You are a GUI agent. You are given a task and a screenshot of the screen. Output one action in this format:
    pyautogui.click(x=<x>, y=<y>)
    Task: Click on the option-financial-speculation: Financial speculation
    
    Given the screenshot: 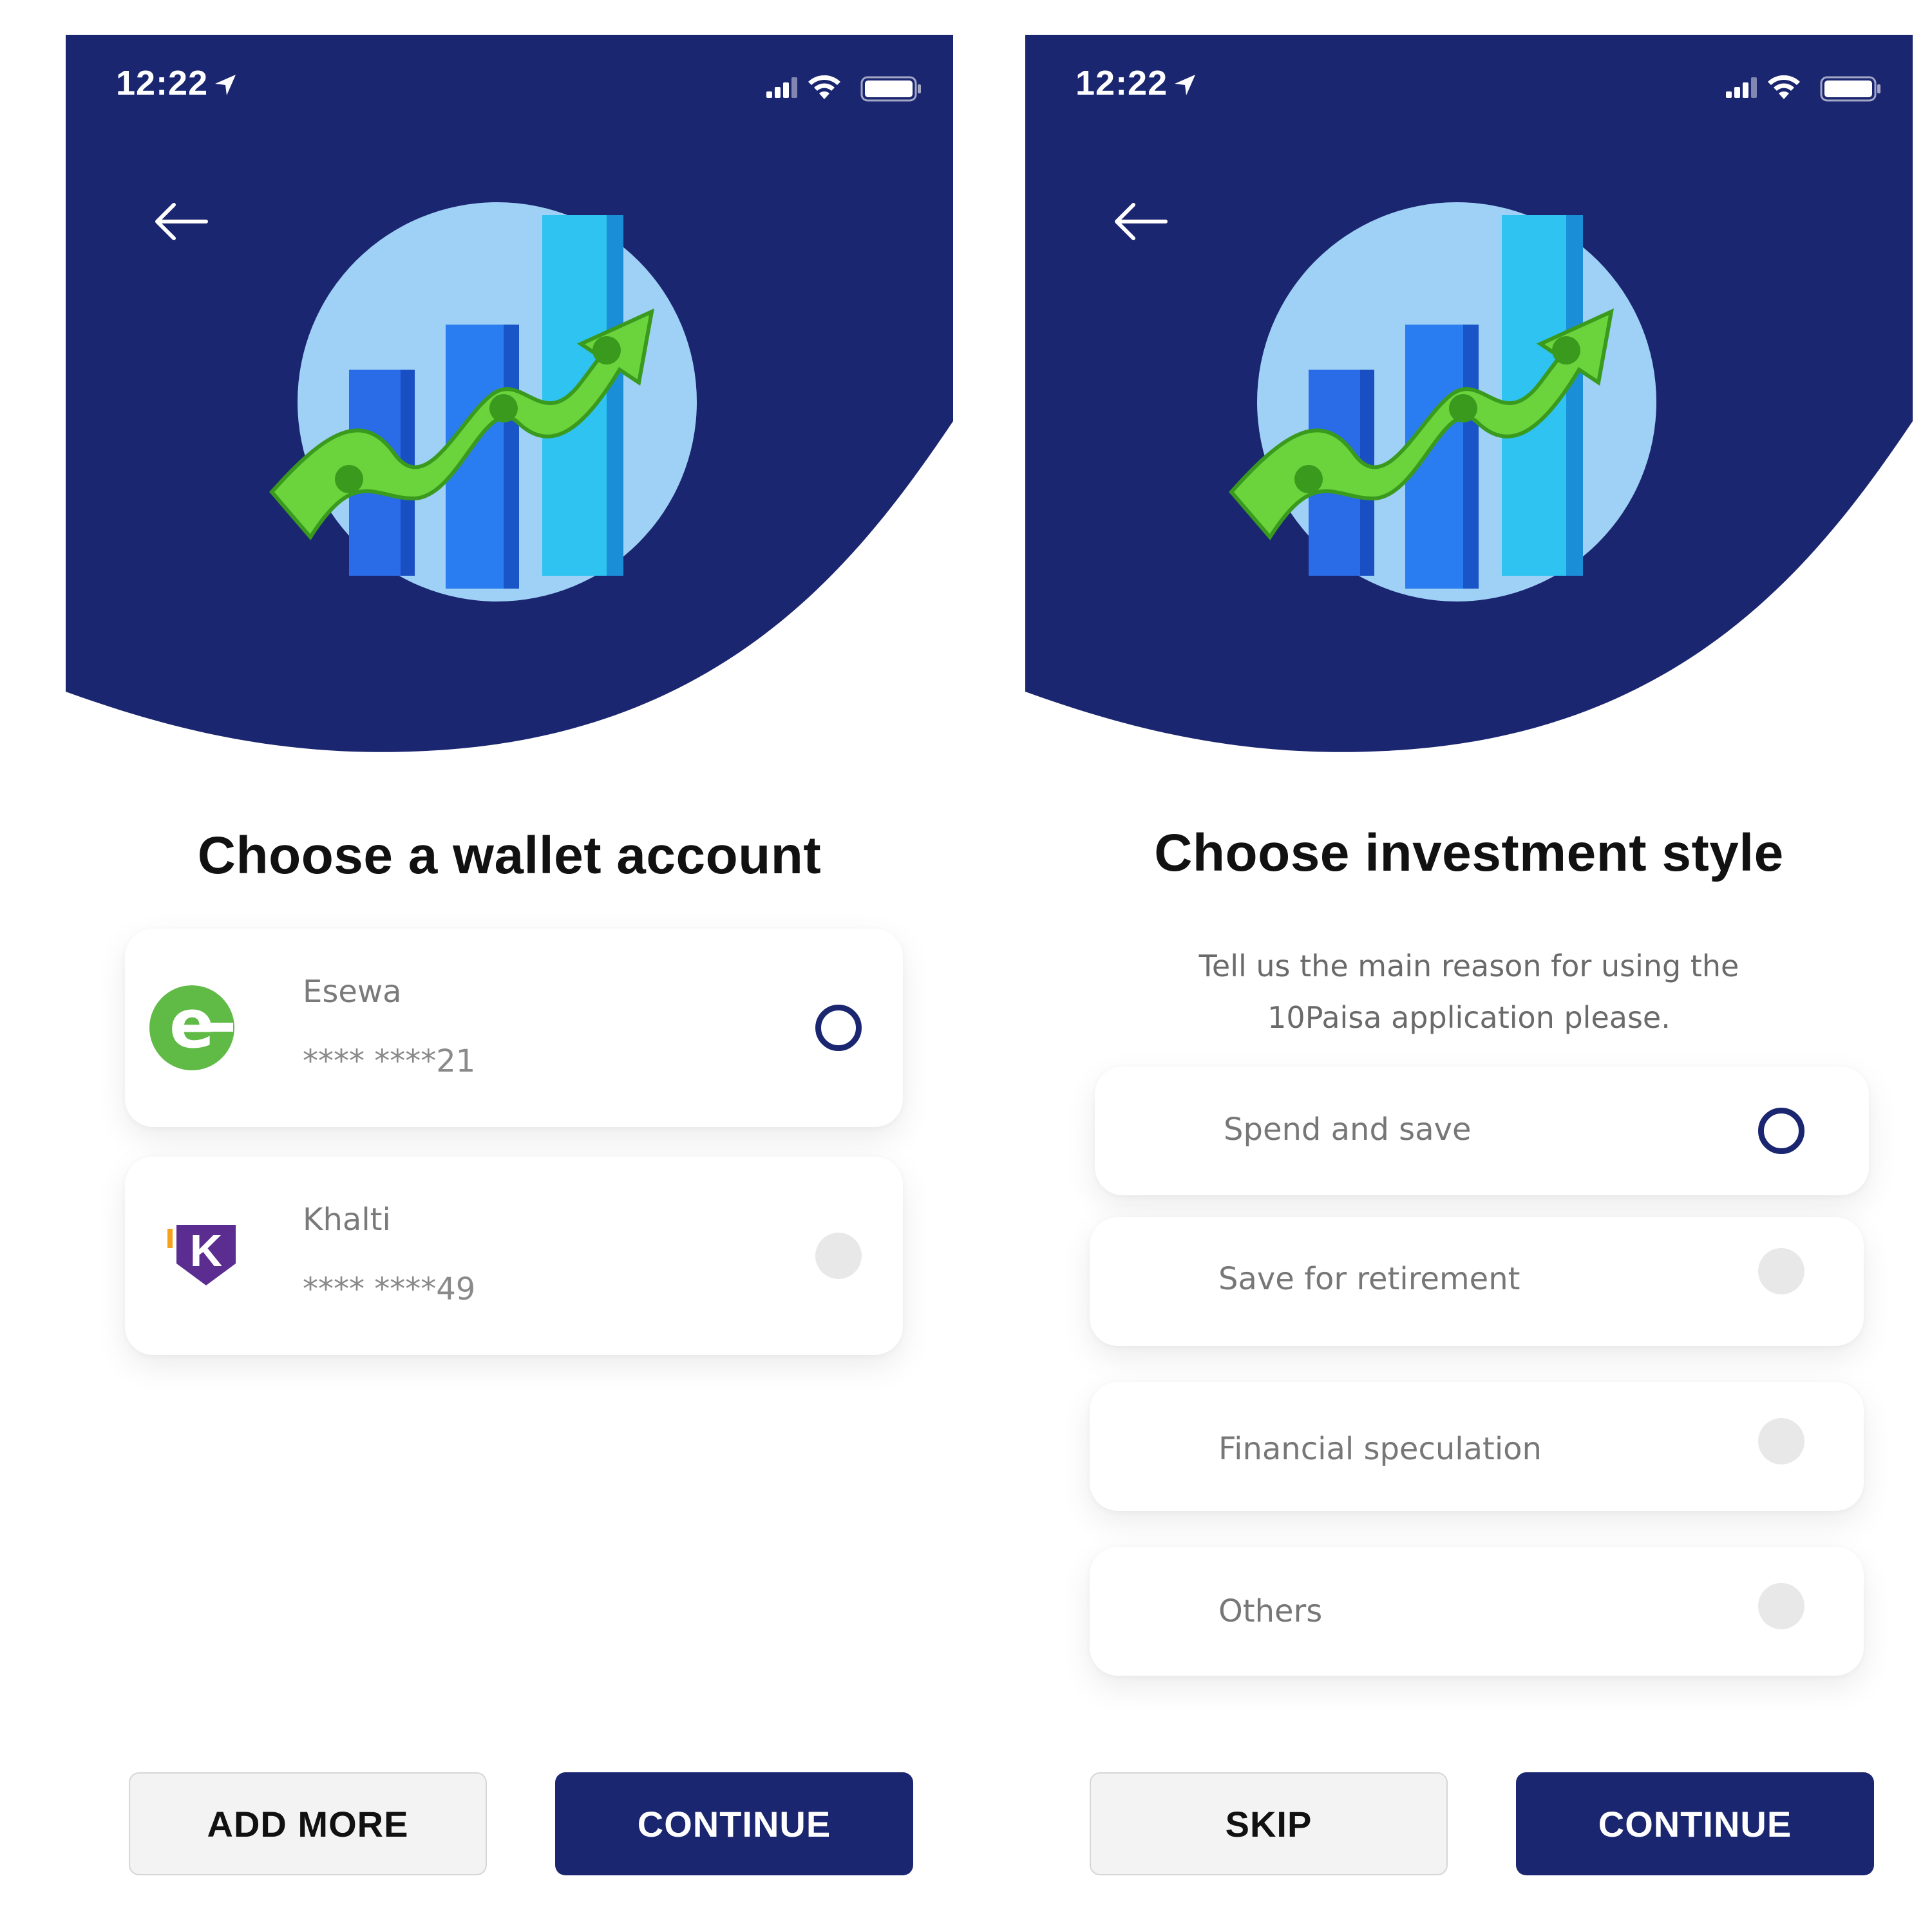 What is the action you would take?
    pyautogui.click(x=1477, y=1446)
    